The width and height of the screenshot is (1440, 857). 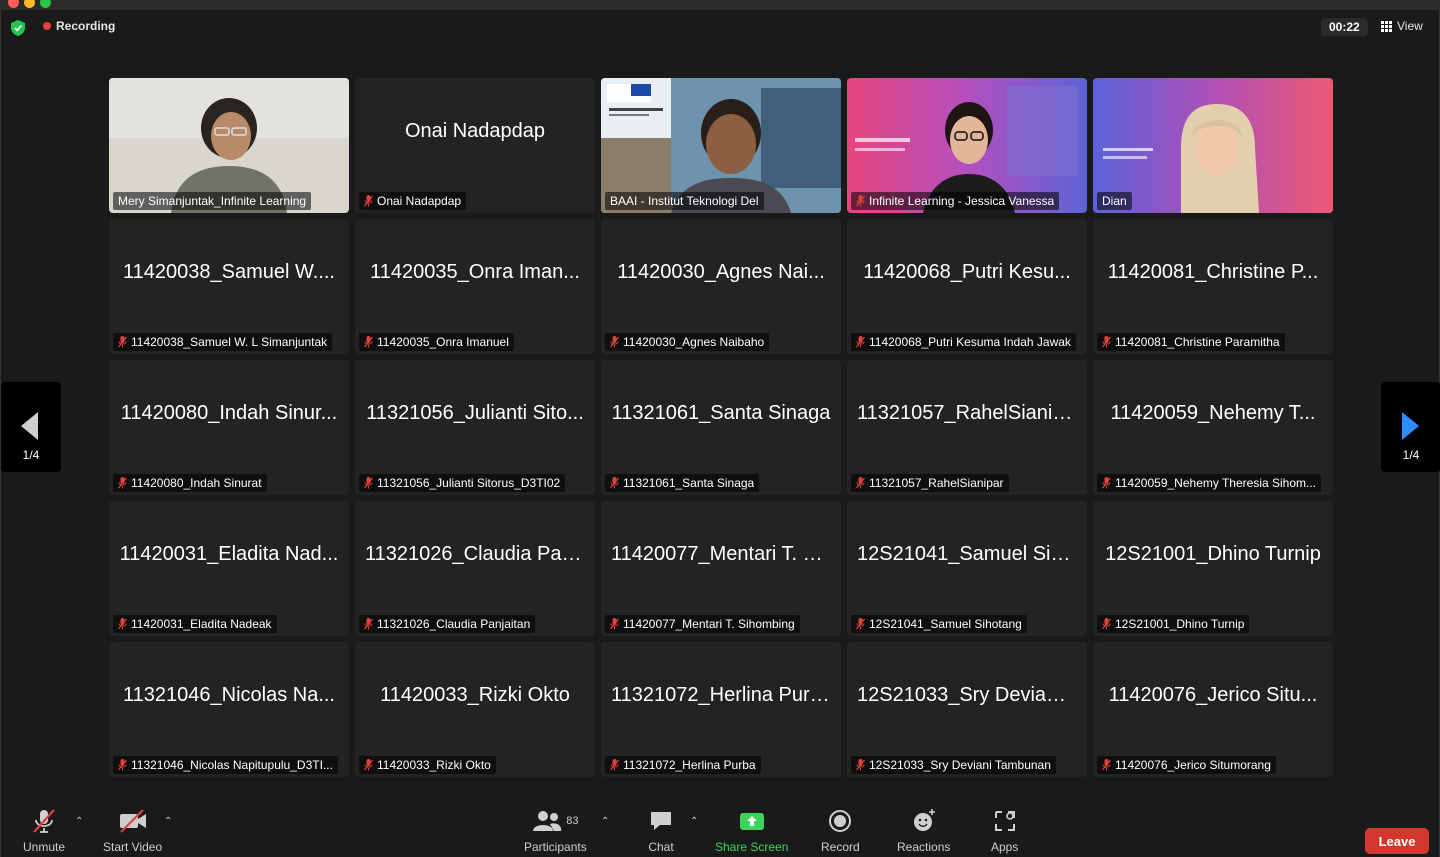 What do you see at coordinates (469, 483) in the screenshot?
I see `participant-name: 11321056_Julianti Sitorus_D3TI02` at bounding box center [469, 483].